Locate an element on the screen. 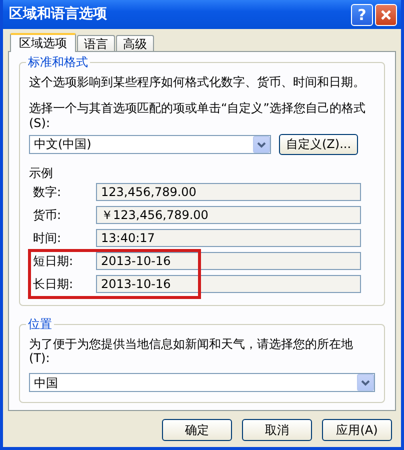 This screenshot has height=450, width=404. sample-field: ￥123,456,789.00 is located at coordinates (228, 215).